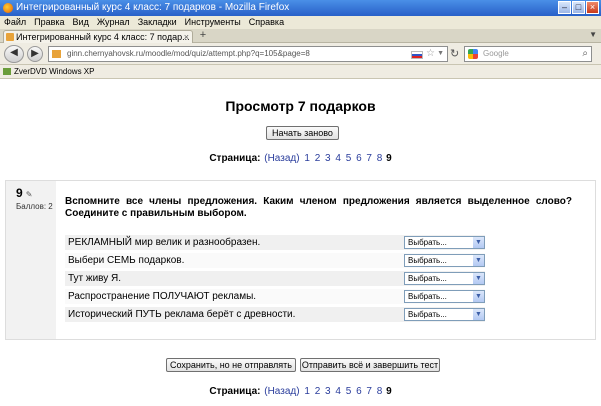  I want to click on bookmark-icon, so click(7, 71).